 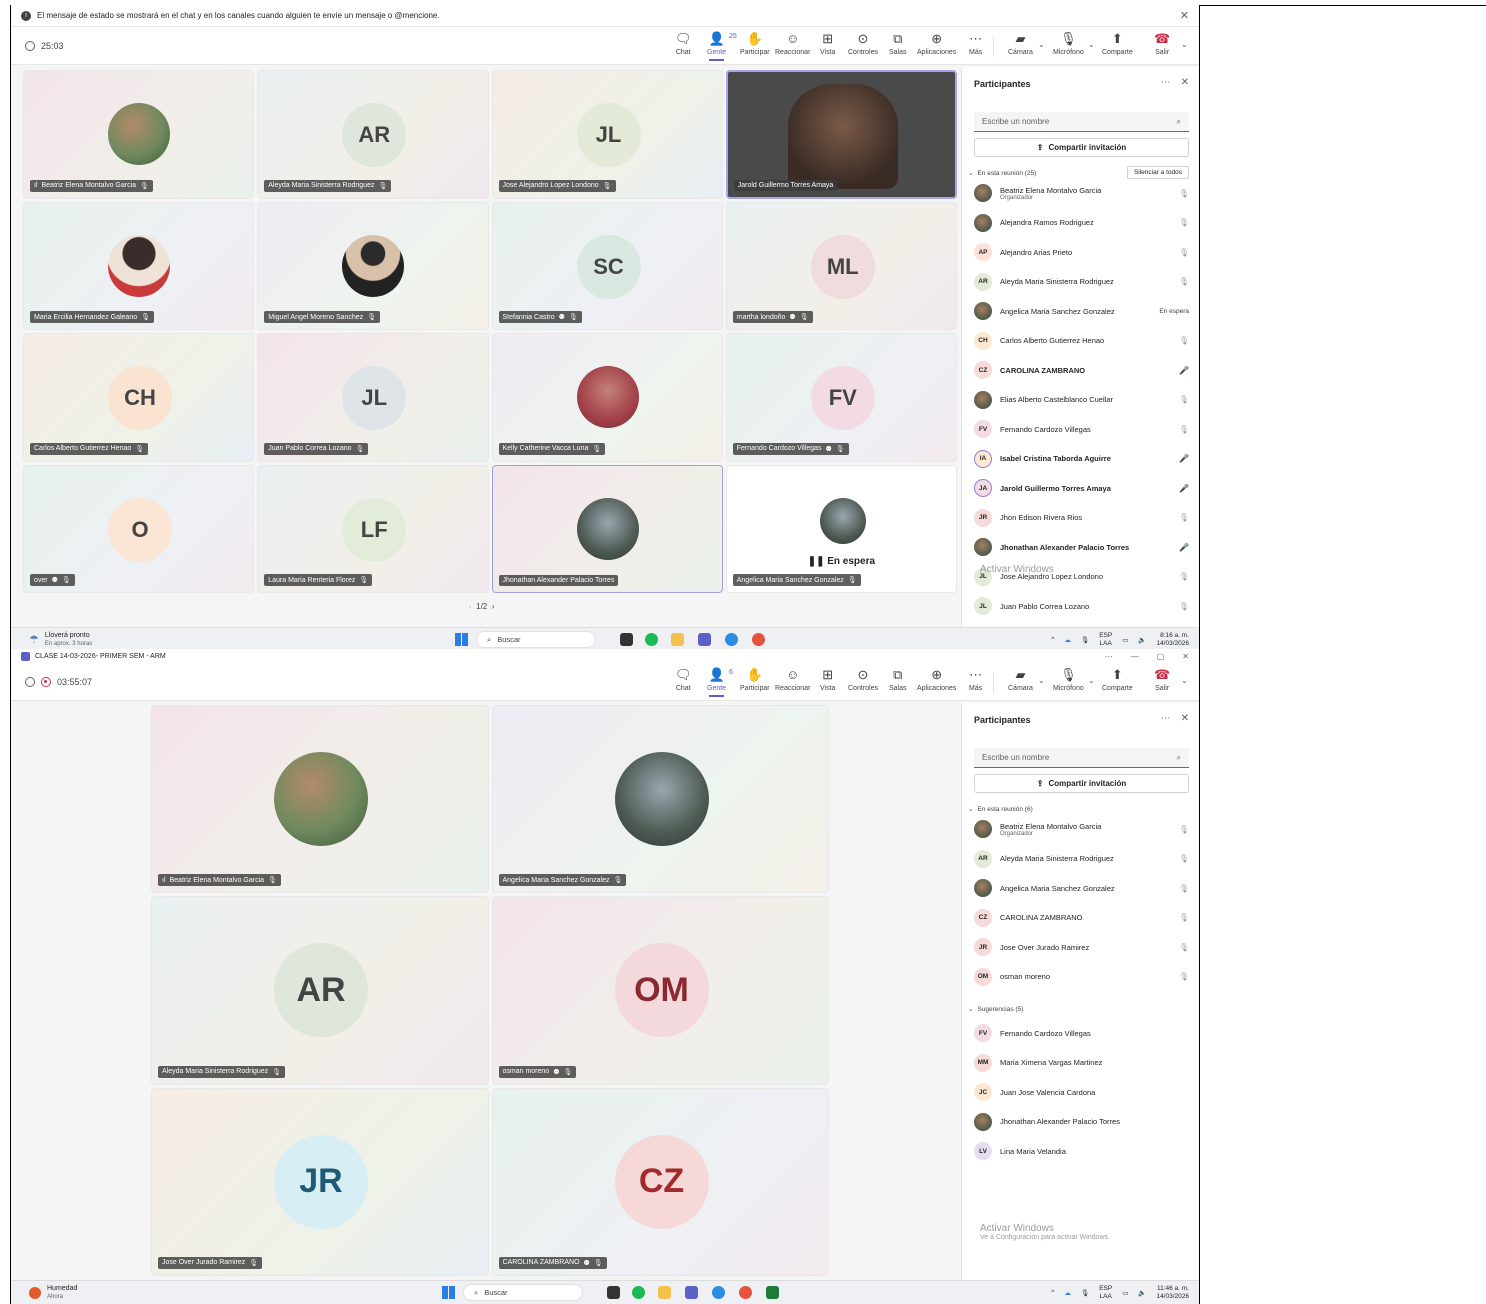 What do you see at coordinates (772, 1292) in the screenshot?
I see `excel-icon` at bounding box center [772, 1292].